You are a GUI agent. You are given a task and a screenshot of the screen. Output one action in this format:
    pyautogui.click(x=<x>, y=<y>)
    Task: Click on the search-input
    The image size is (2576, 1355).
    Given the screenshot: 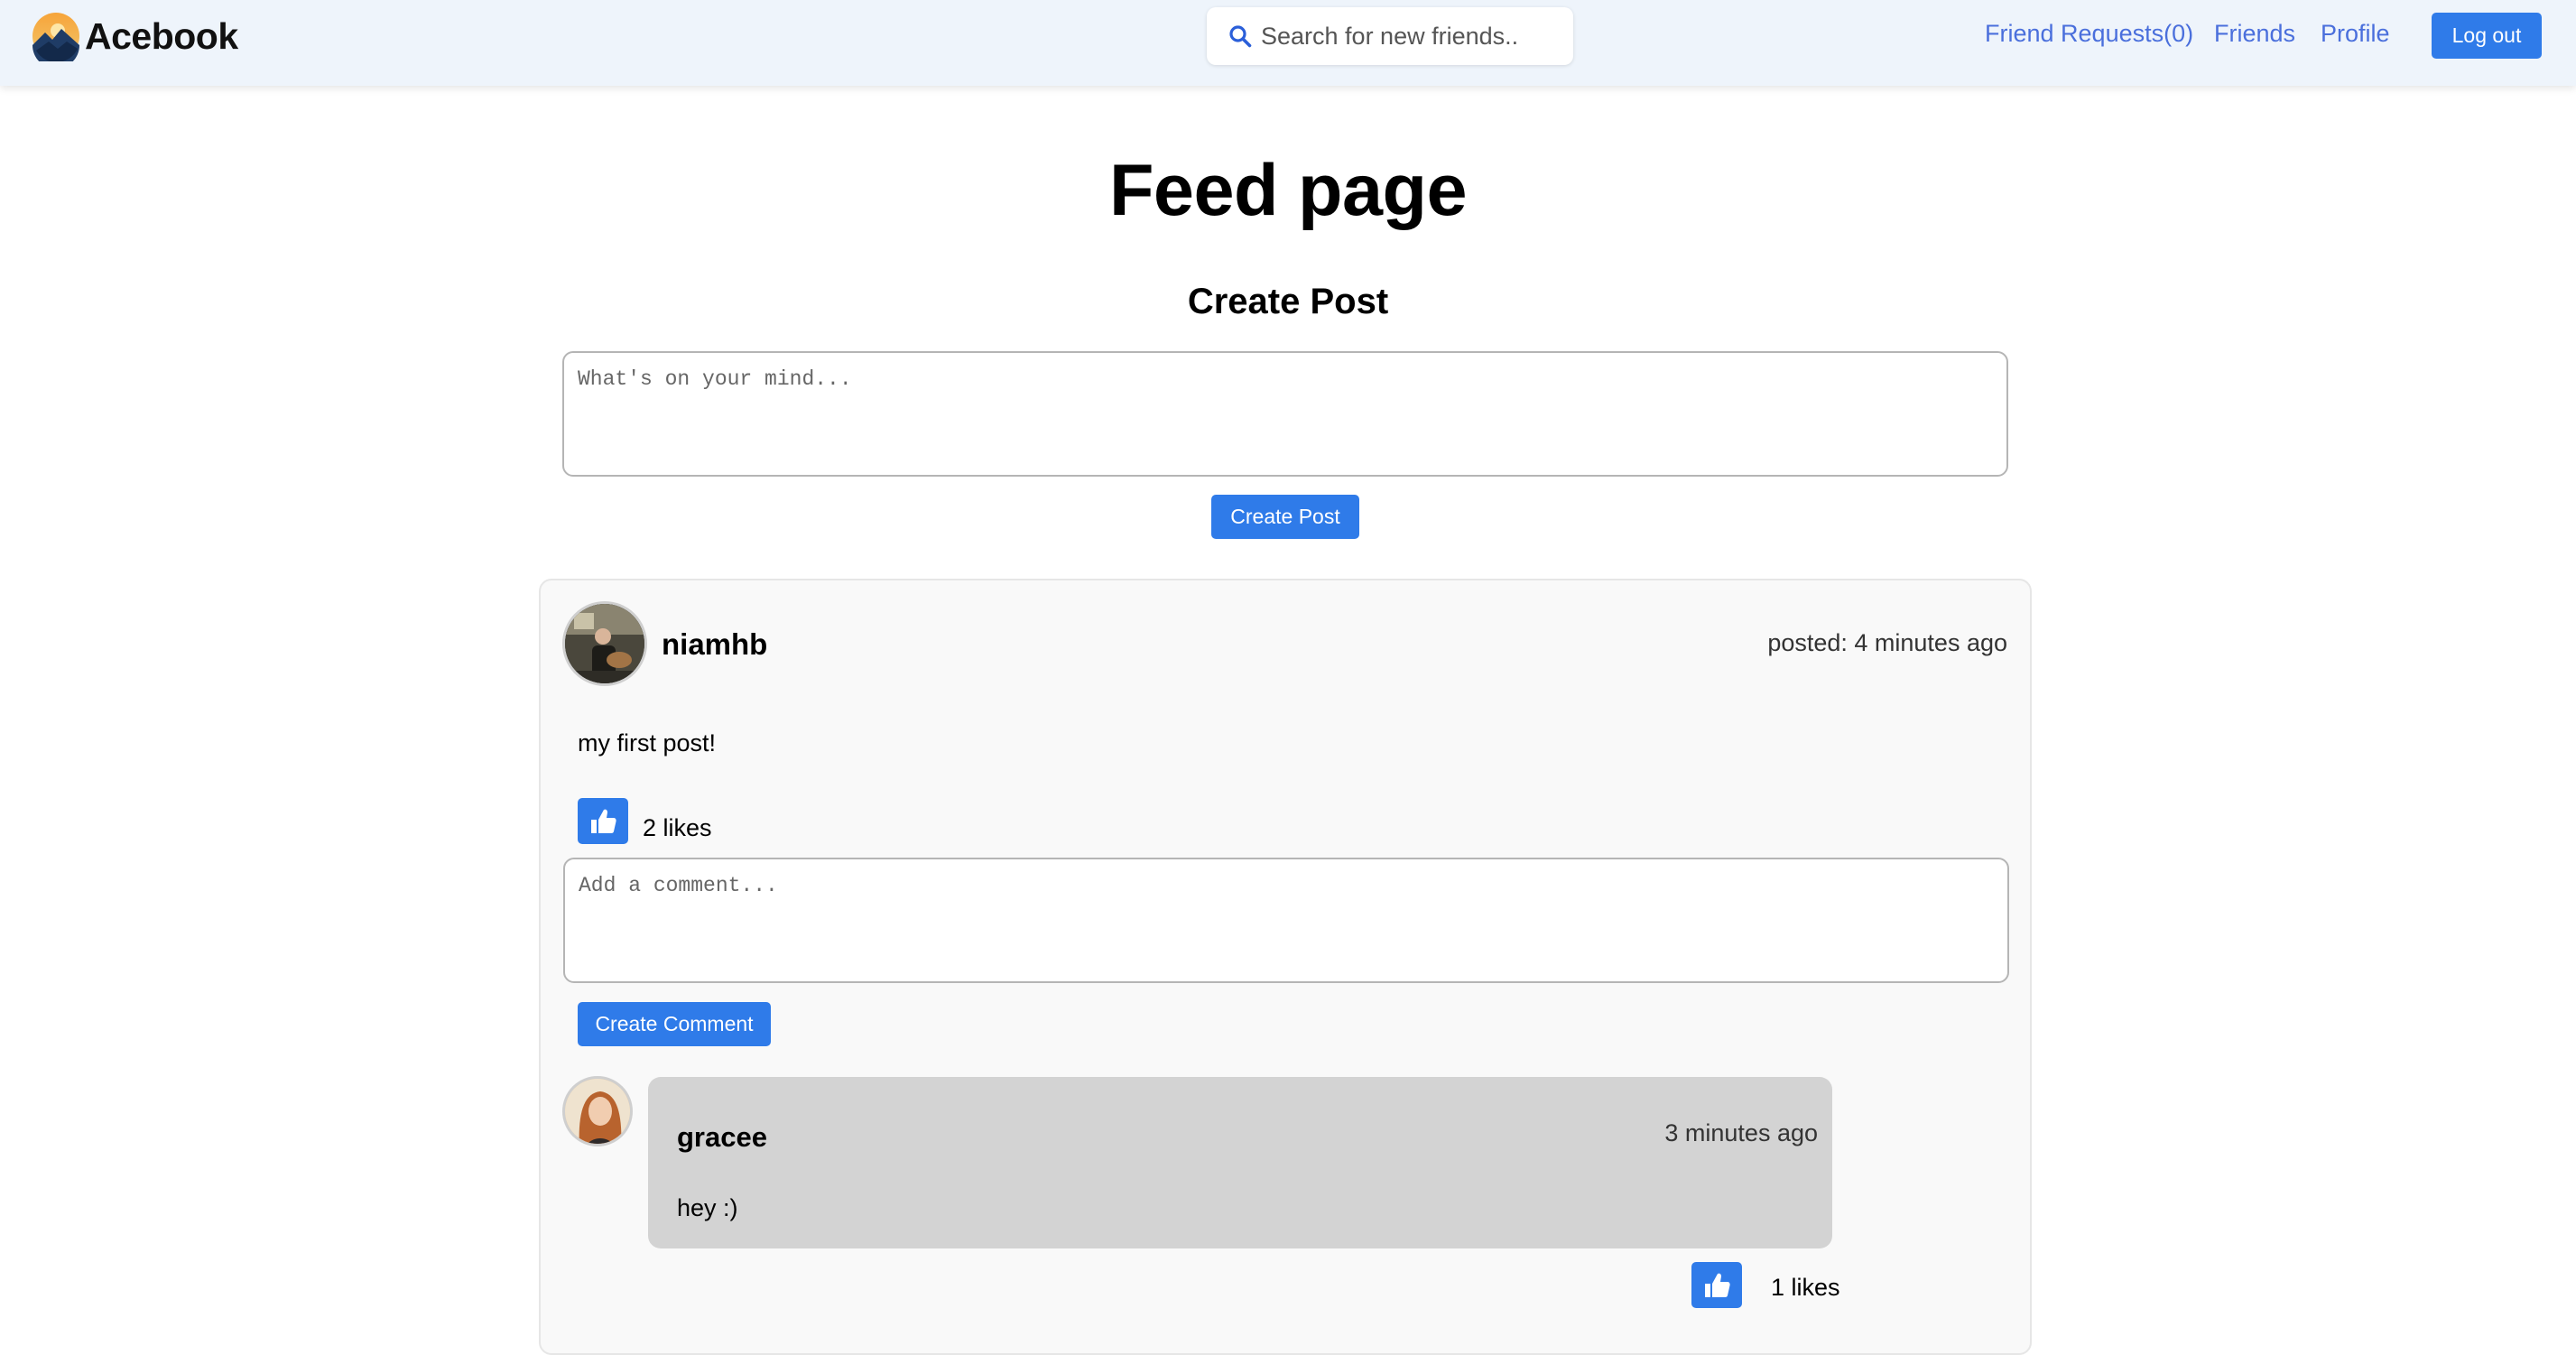 What is the action you would take?
    pyautogui.click(x=1410, y=36)
    